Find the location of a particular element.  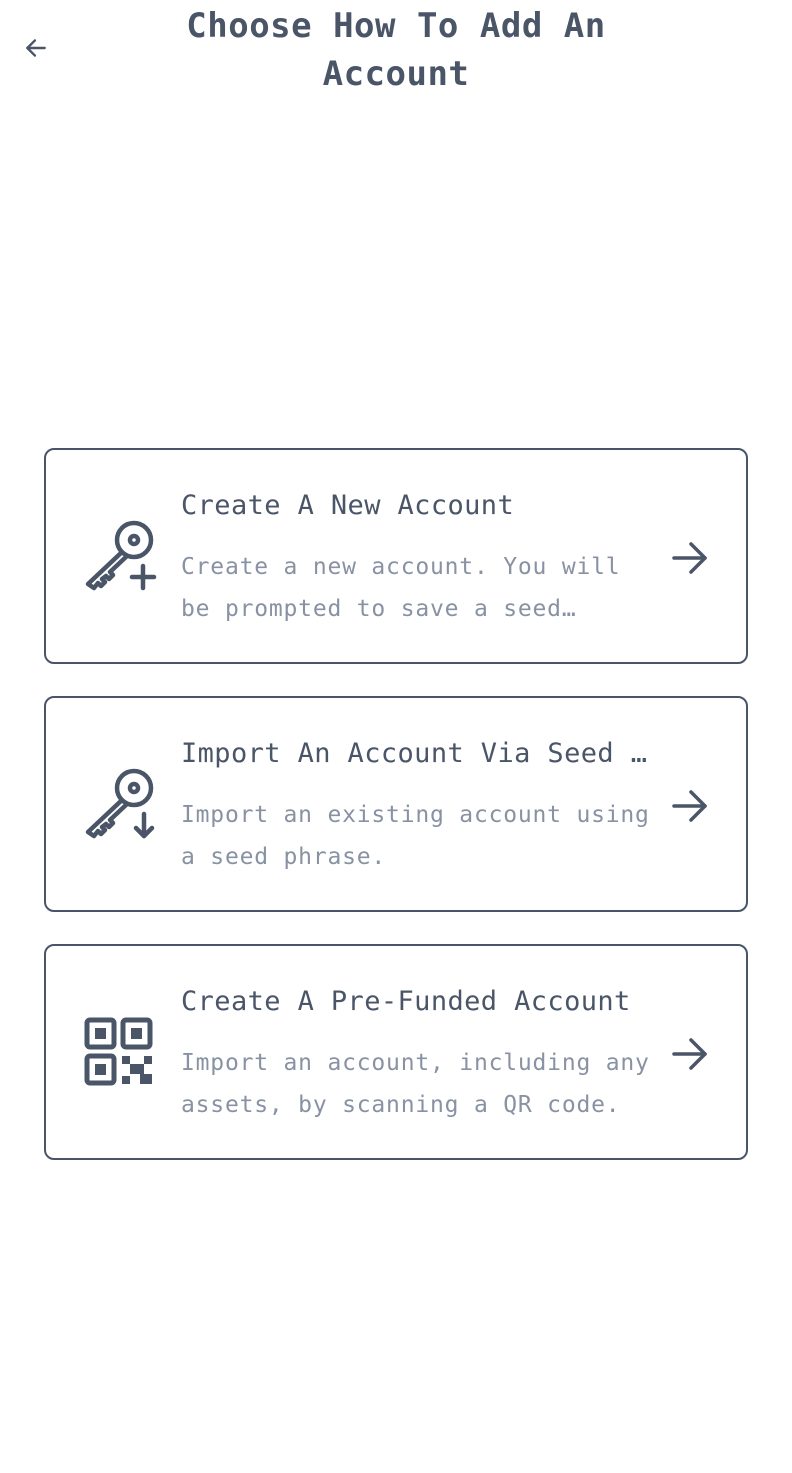

card-title: Create A Pre-Funded Account is located at coordinates (406, 1001).